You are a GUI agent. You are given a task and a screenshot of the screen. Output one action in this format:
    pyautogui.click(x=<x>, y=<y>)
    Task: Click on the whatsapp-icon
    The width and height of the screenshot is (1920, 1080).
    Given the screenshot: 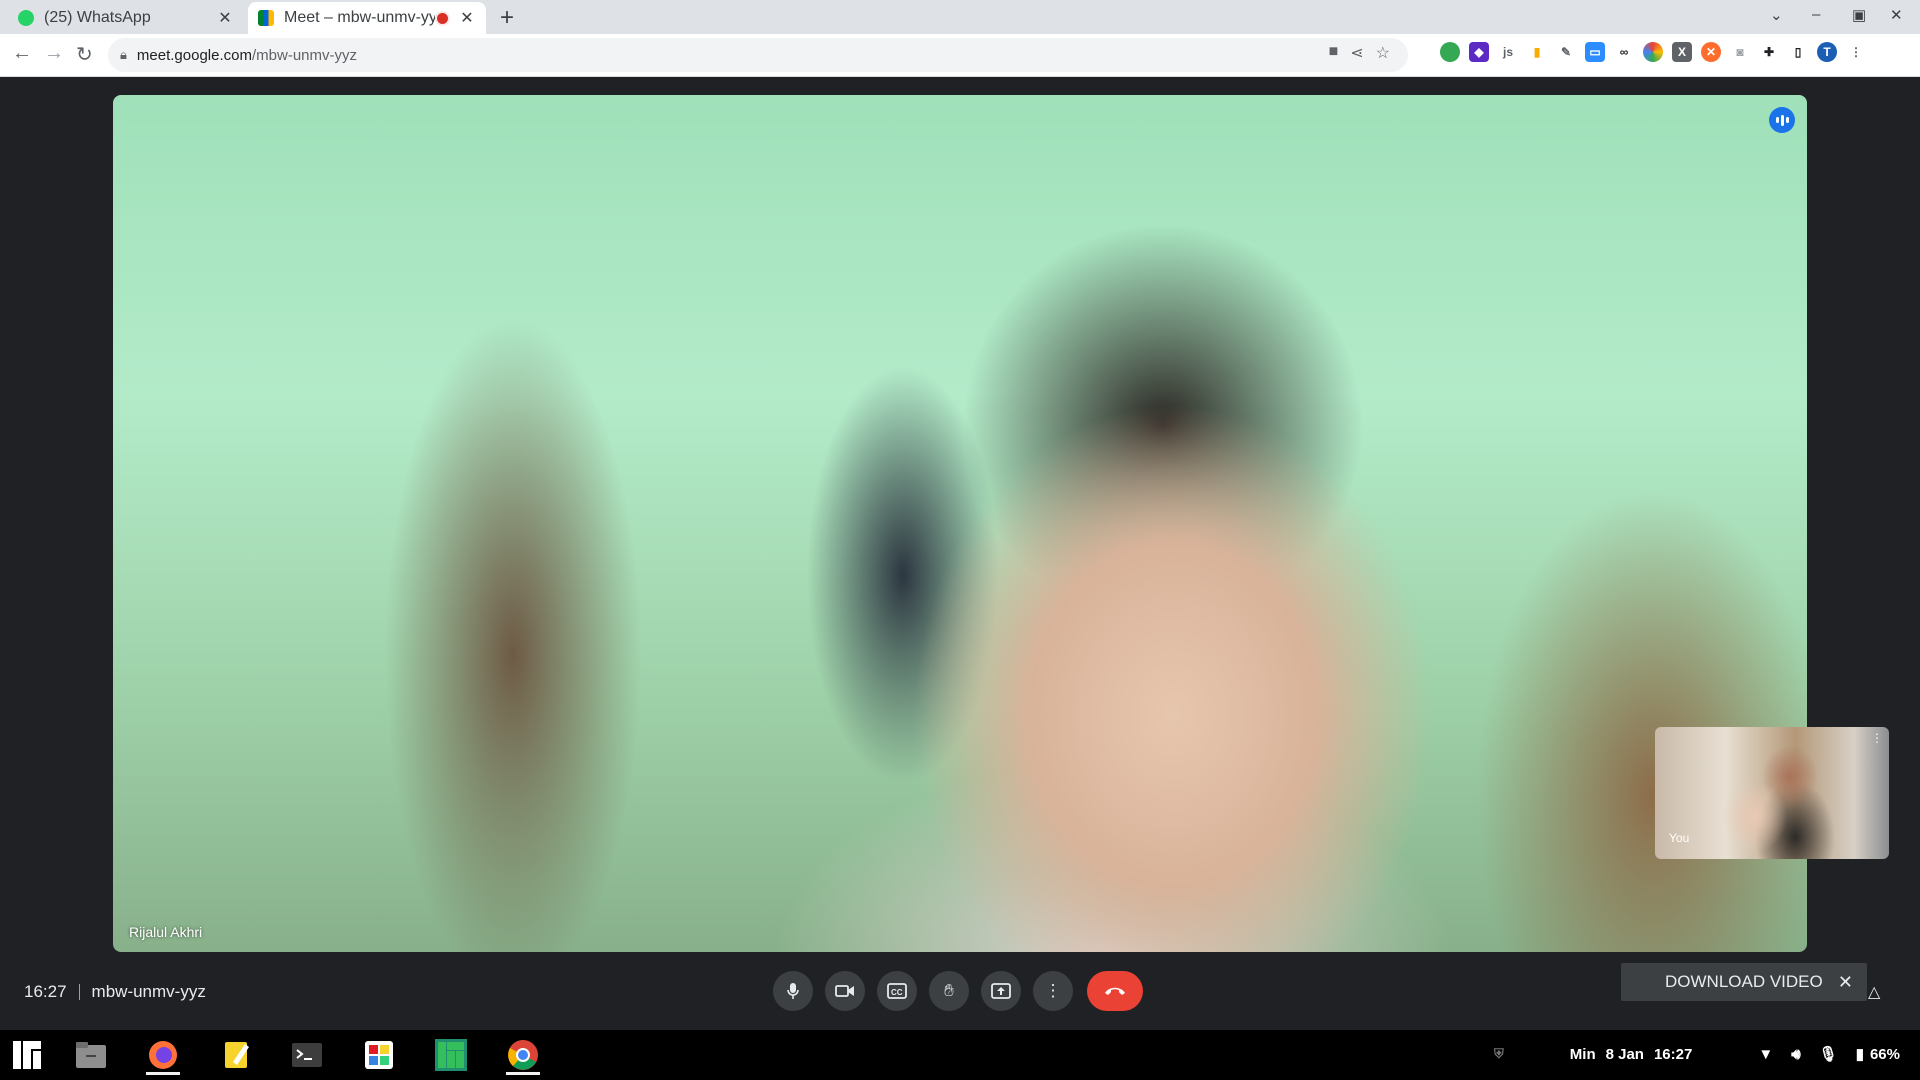 What is the action you would take?
    pyautogui.click(x=26, y=18)
    